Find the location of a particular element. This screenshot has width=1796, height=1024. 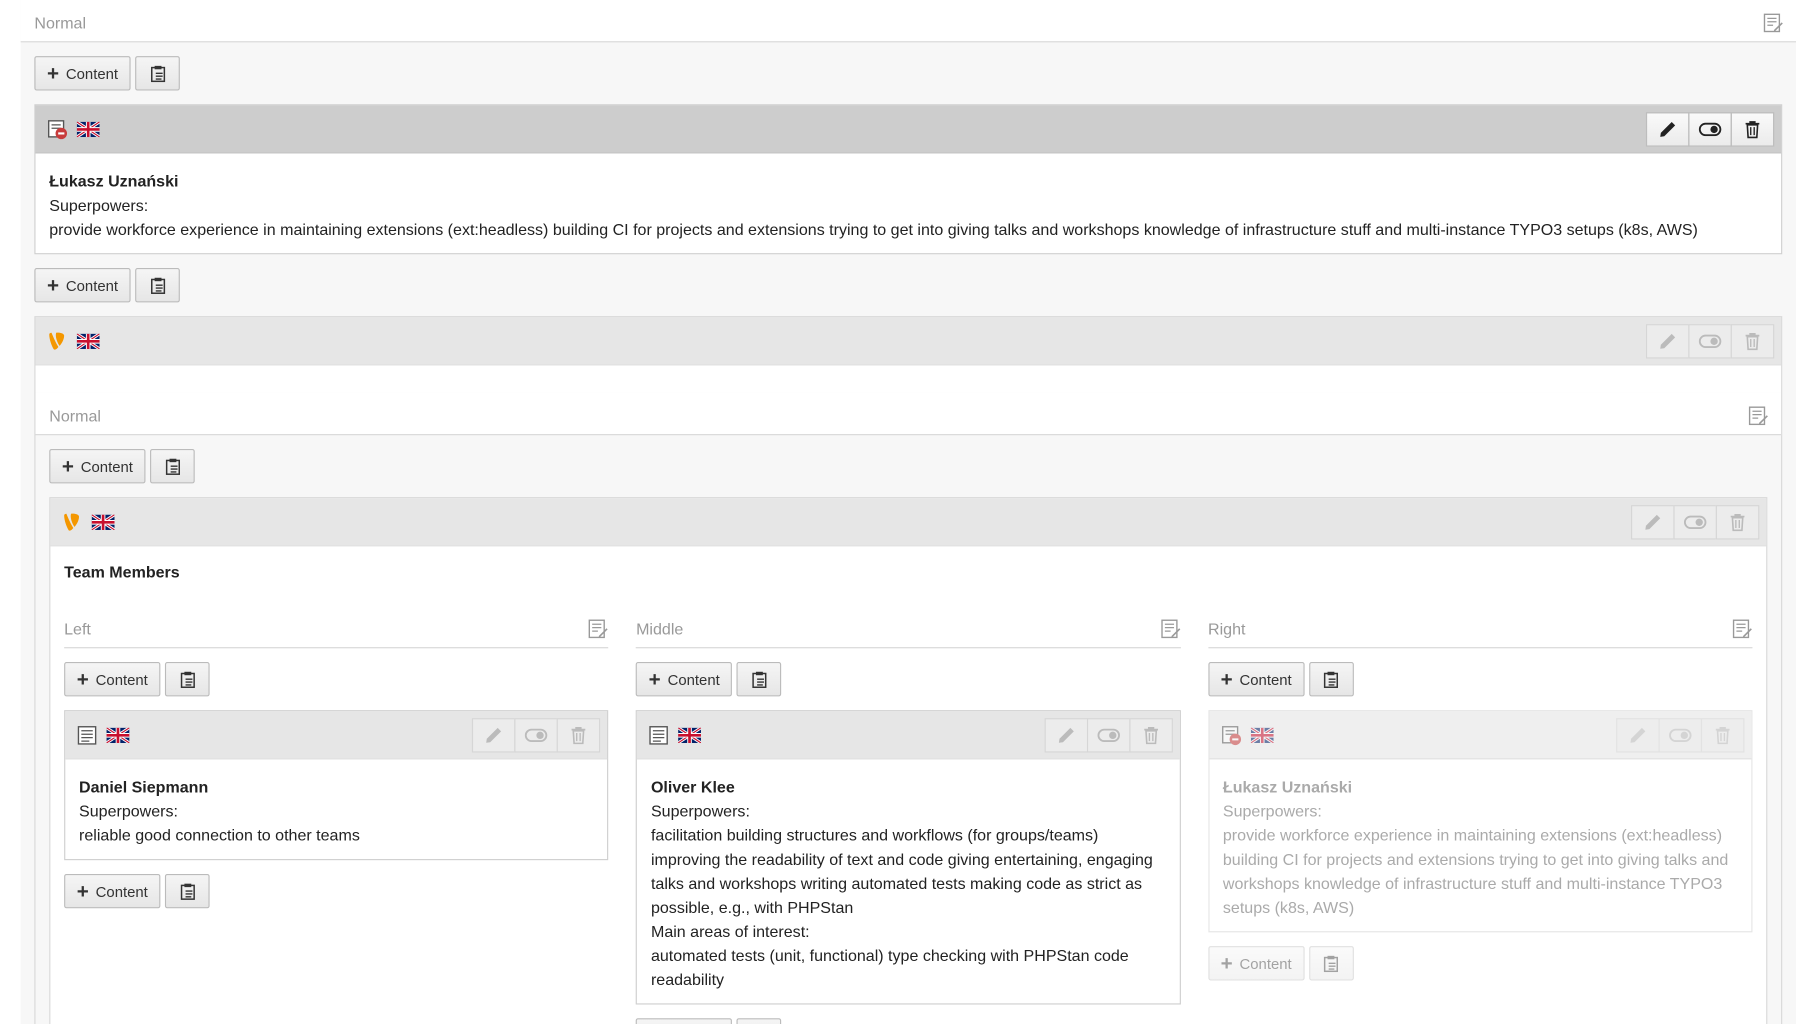

superpowers-label: Superpowers: is located at coordinates (700, 811).